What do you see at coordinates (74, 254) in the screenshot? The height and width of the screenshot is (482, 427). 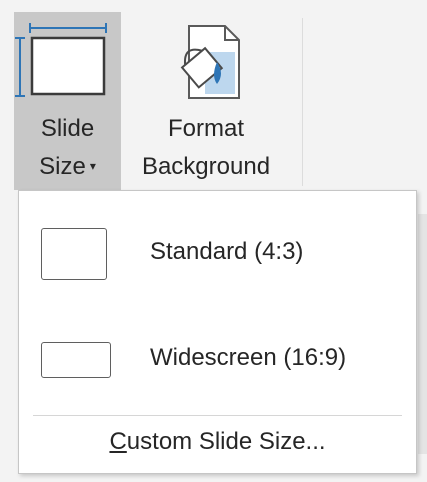 I see `standard-slide-thumbnail` at bounding box center [74, 254].